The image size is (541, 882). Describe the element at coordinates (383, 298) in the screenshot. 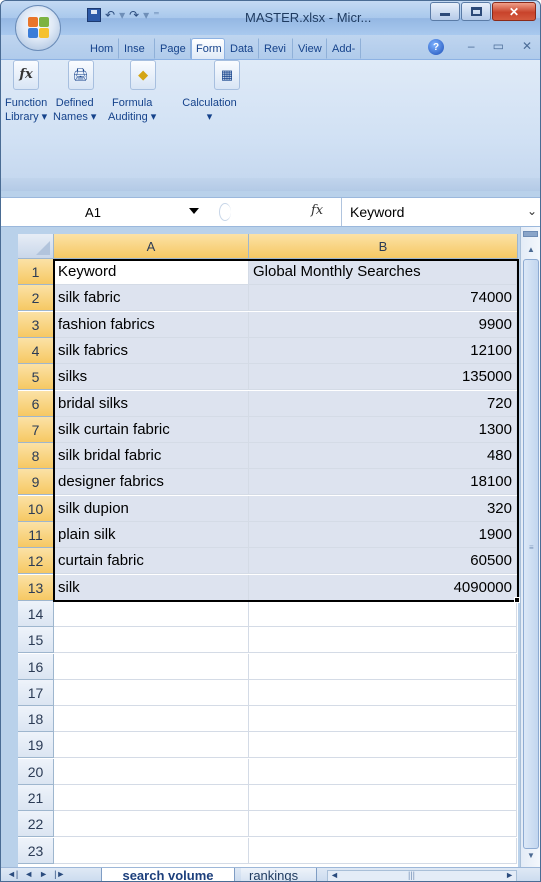

I see `cell-b: 74000` at that location.